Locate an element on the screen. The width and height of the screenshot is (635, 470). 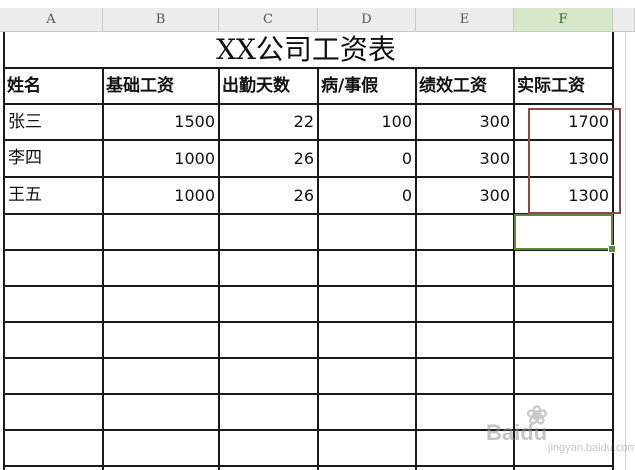
header-cell: 基础工资 is located at coordinates (161, 86).